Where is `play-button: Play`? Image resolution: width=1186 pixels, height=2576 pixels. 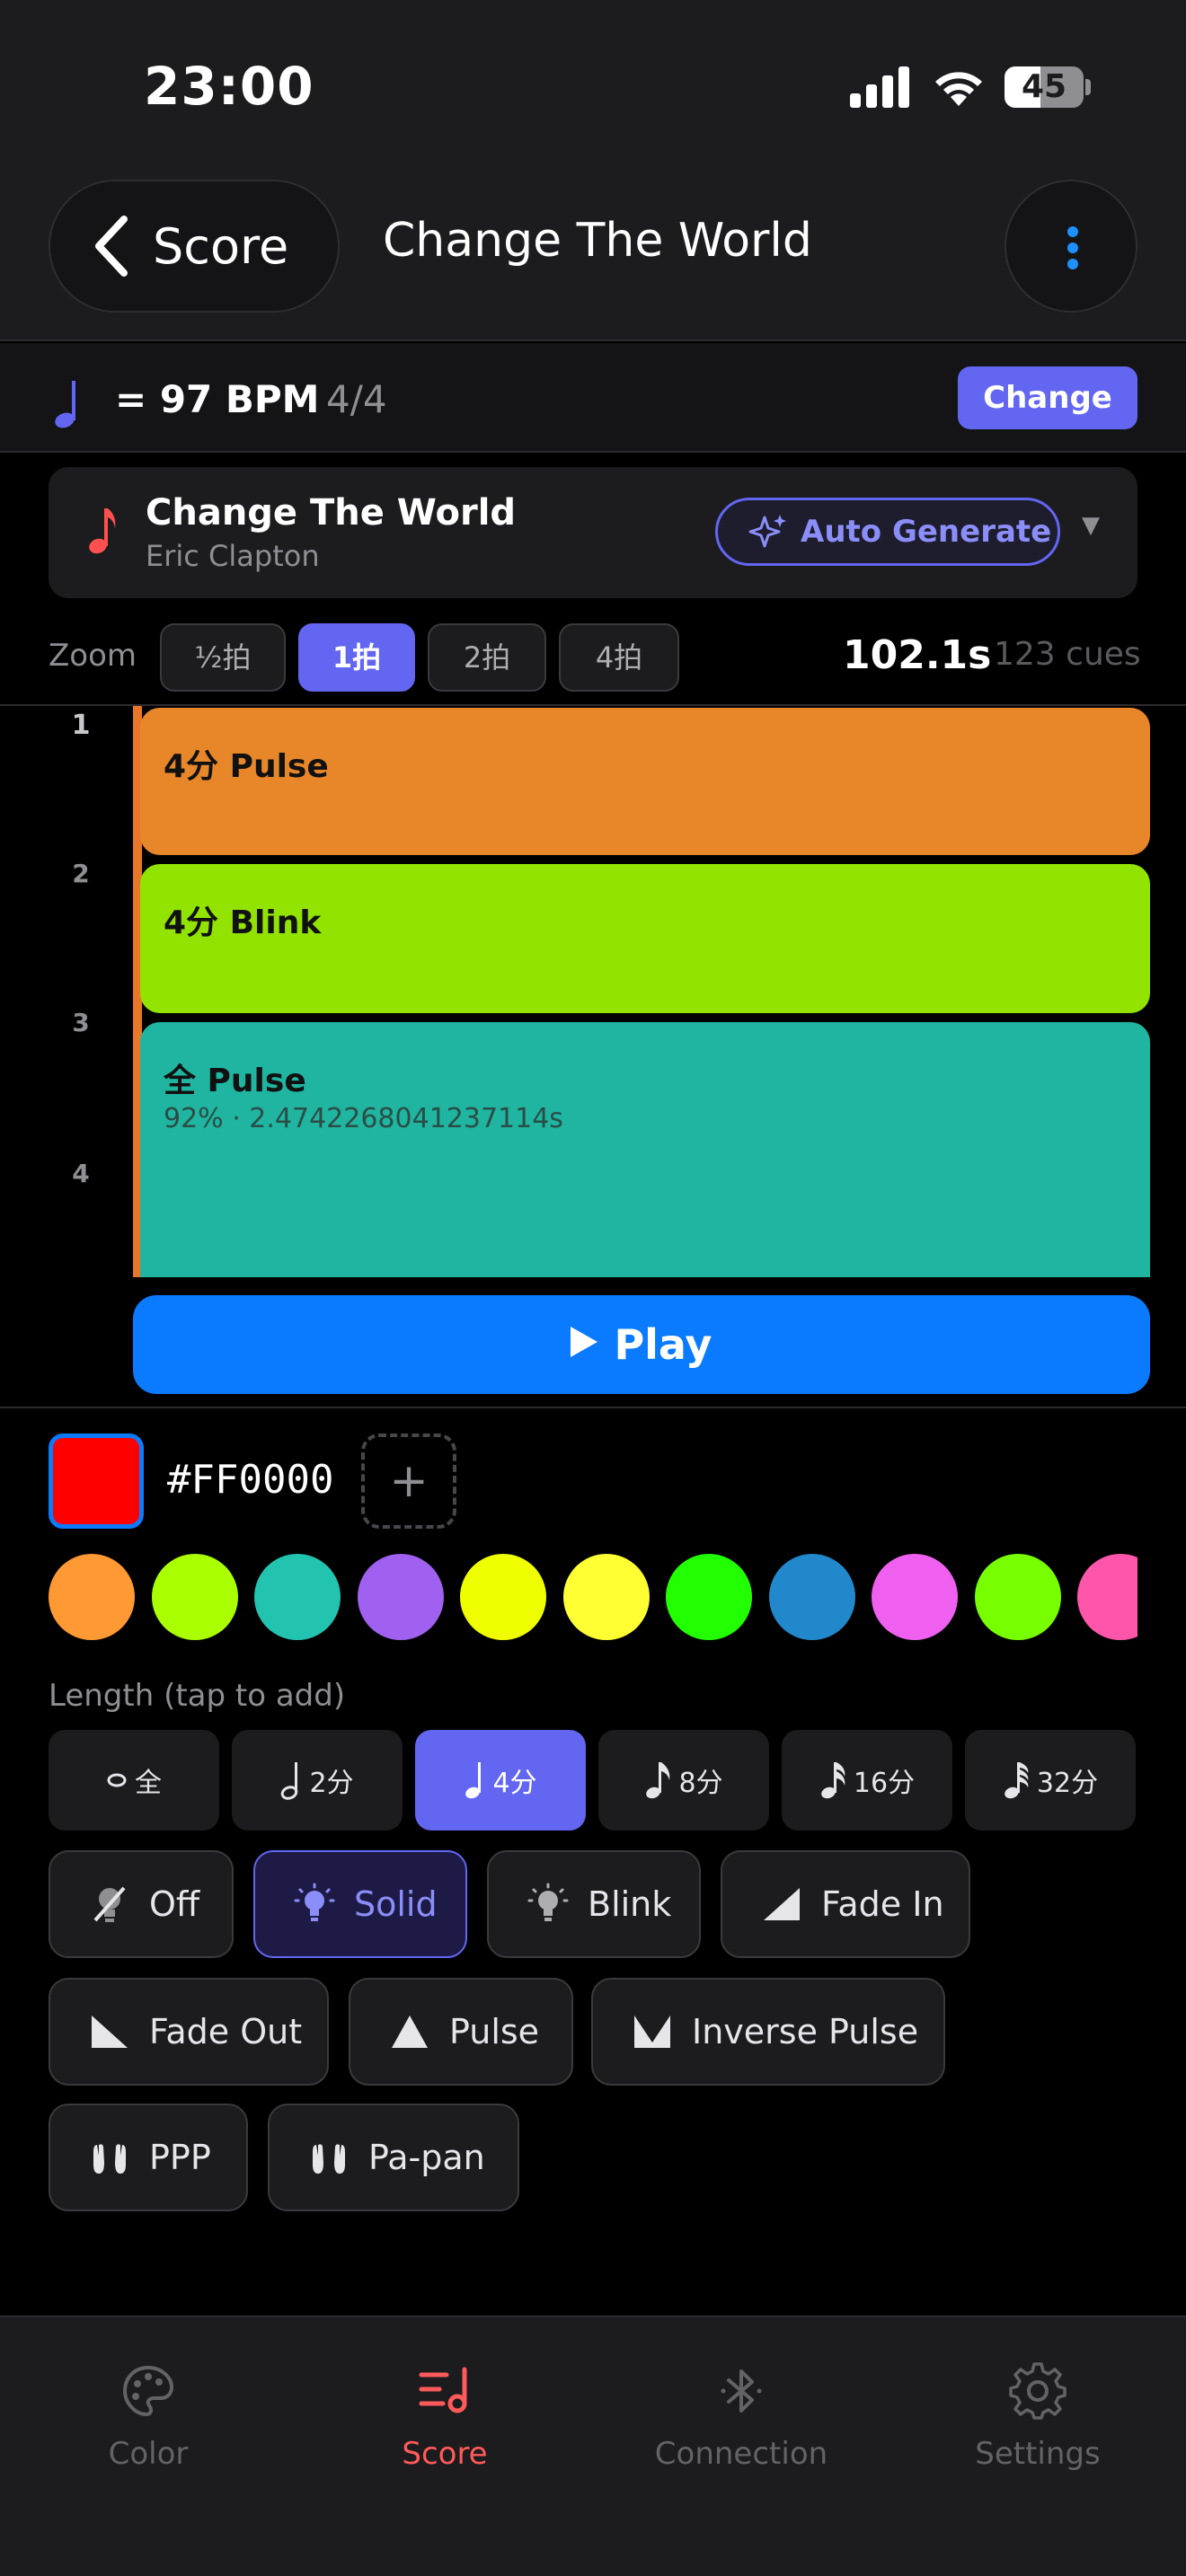 play-button: Play is located at coordinates (641, 1344).